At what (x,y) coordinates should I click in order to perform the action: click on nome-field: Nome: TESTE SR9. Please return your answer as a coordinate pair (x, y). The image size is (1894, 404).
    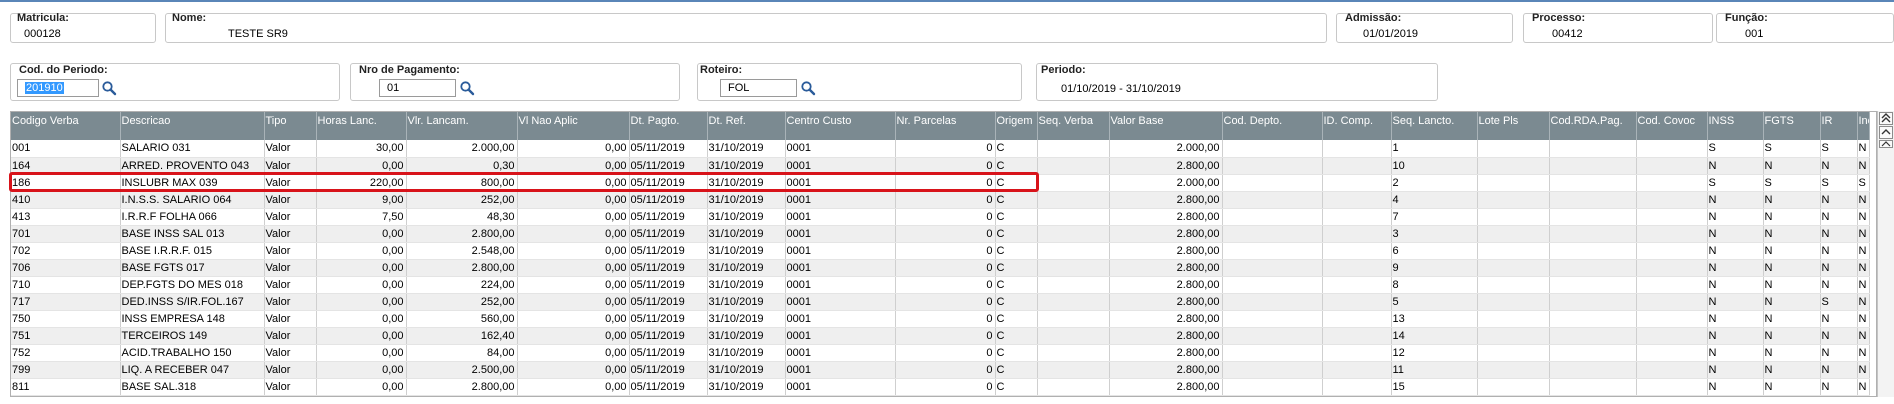
    Looking at the image, I should click on (746, 27).